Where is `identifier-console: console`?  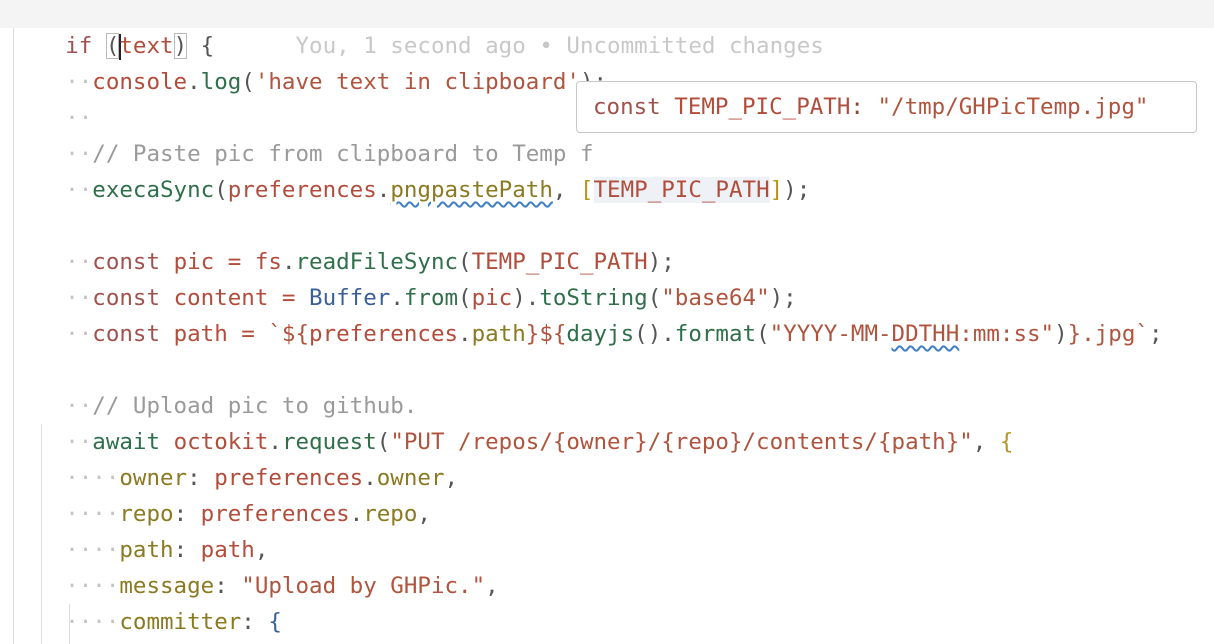 identifier-console: console is located at coordinates (140, 82).